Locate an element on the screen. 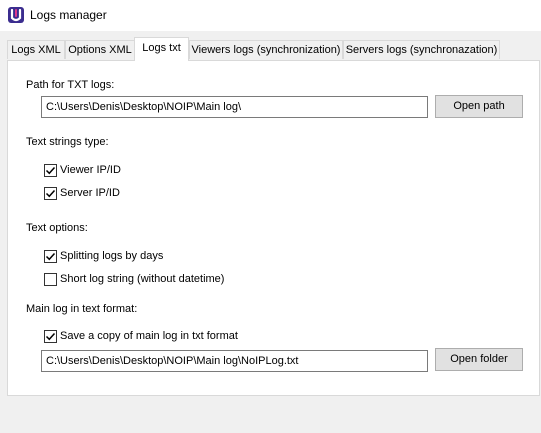  title-bar: Logs manager is located at coordinates (270, 15).